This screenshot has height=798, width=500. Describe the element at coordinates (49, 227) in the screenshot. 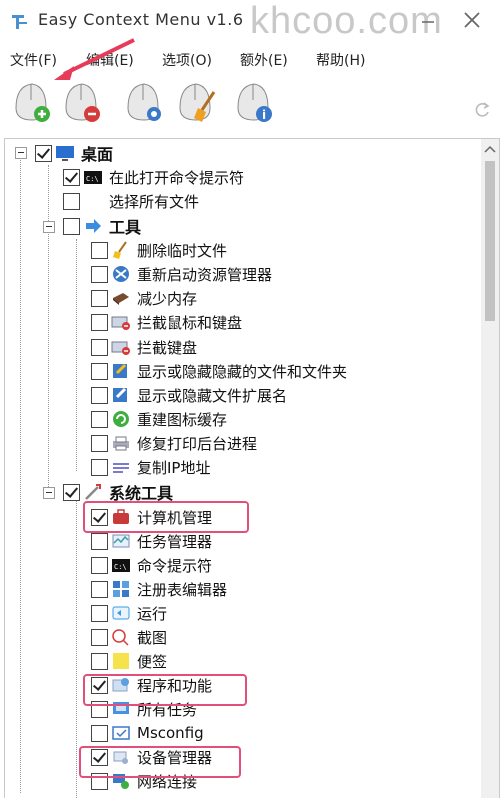

I see `expander-tools` at that location.